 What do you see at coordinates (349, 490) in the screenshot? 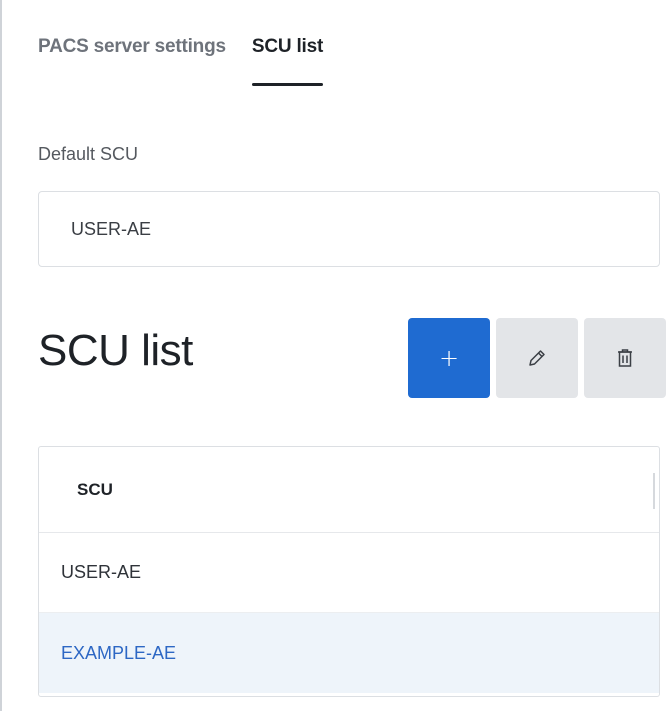
I see `table-header: SCU` at bounding box center [349, 490].